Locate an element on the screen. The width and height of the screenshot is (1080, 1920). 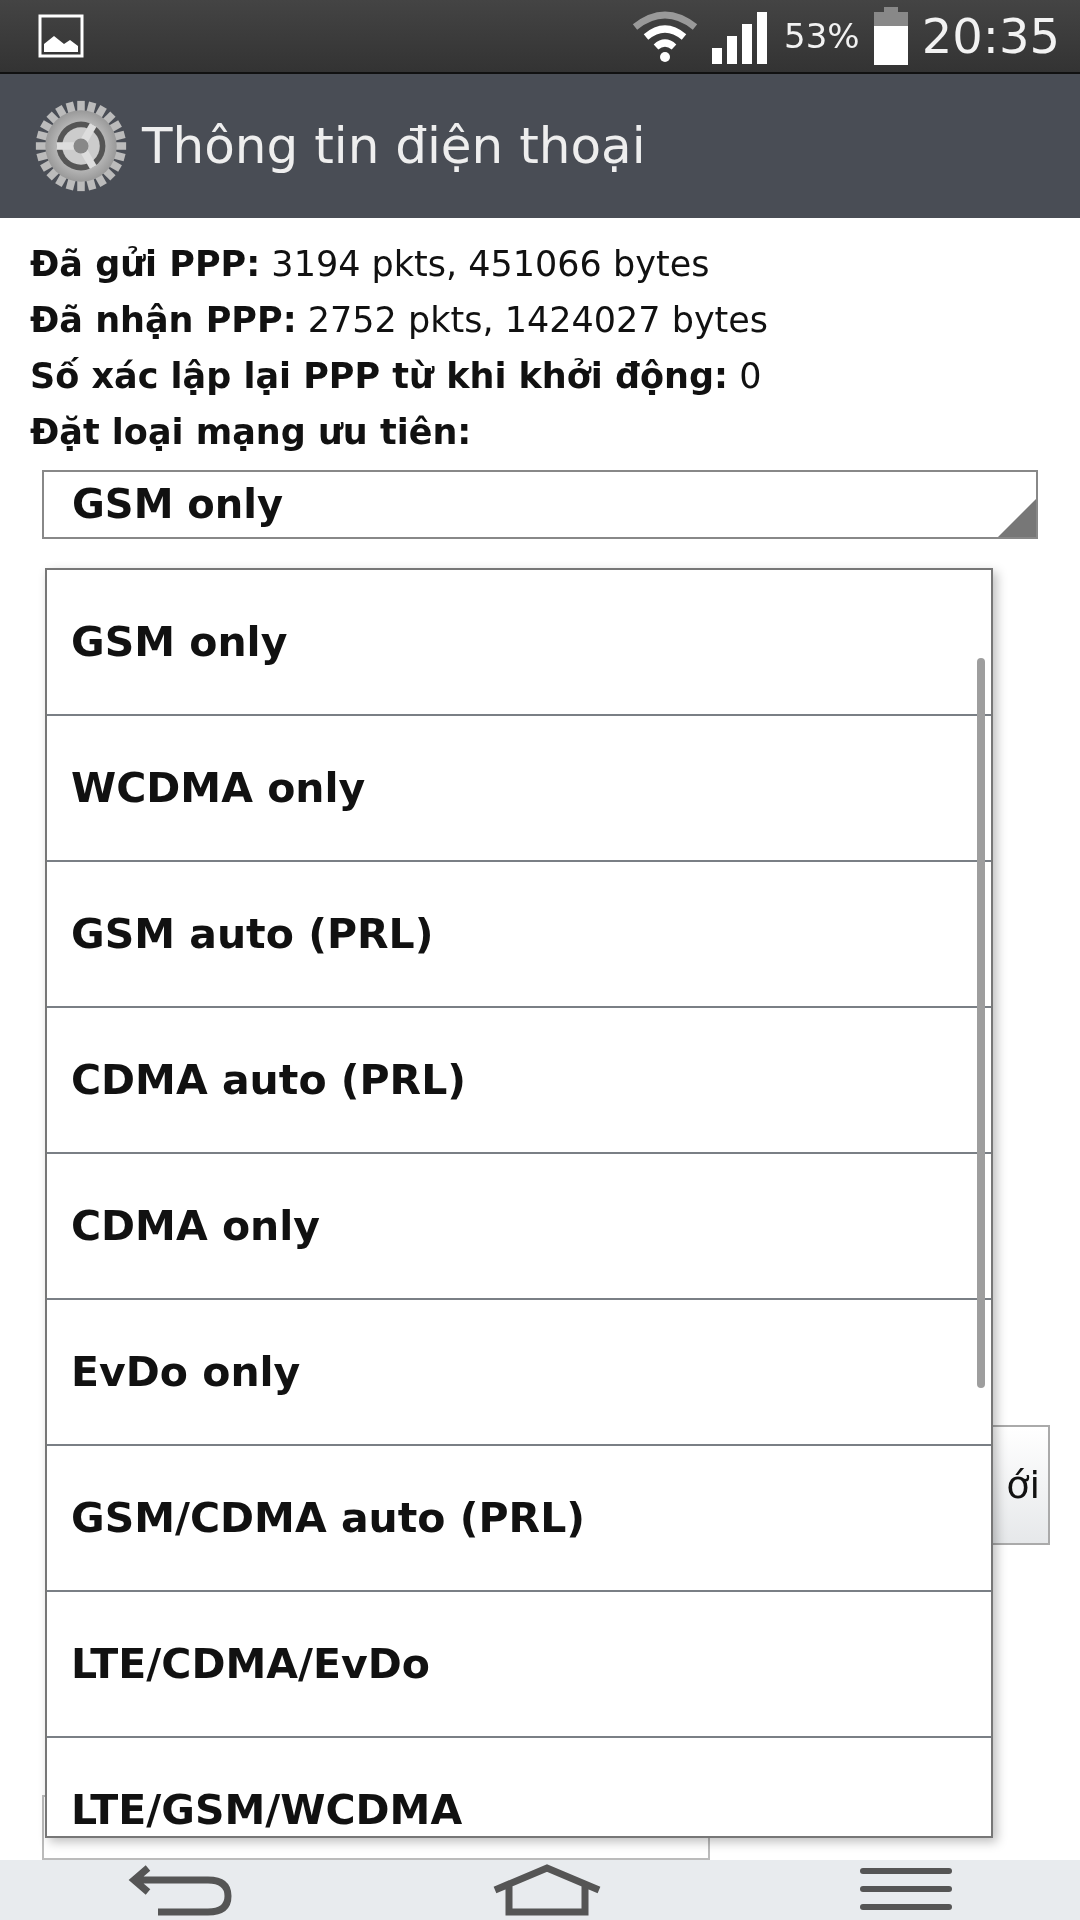
info-line: Đã nhận PPP: 2752 pkts, 1424027 bytes is located at coordinates (400, 320).